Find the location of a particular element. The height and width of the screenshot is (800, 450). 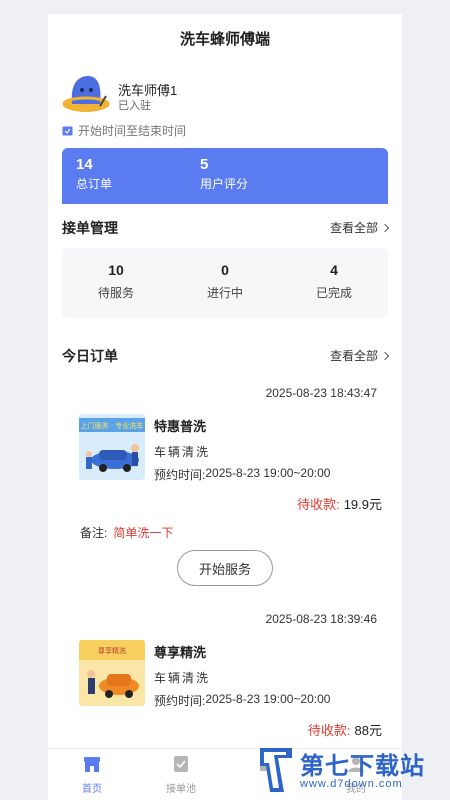

section-title: 接单管理 is located at coordinates (90, 228).